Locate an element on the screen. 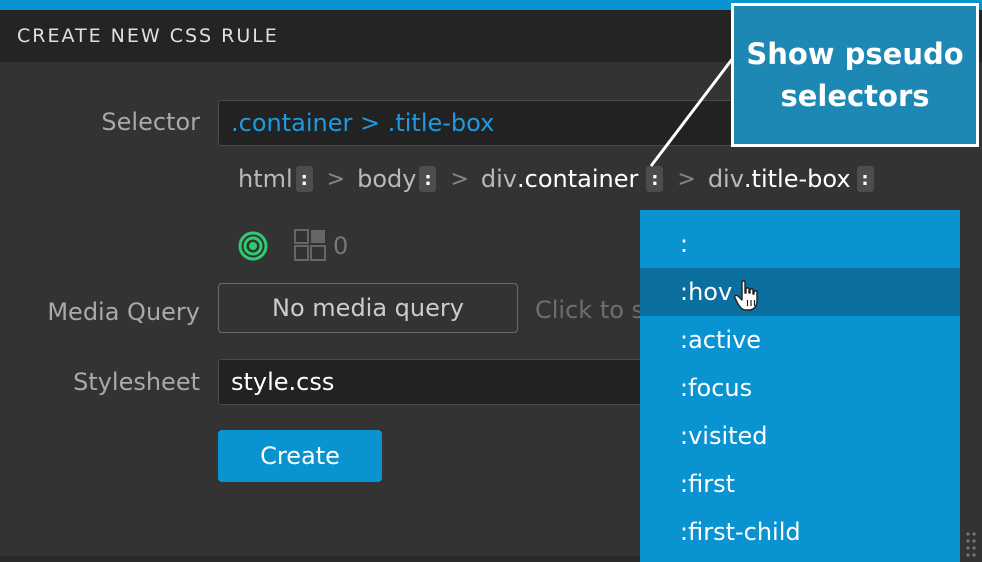 This screenshot has width=982, height=562. dropdown-item-first: :first is located at coordinates (800, 484).